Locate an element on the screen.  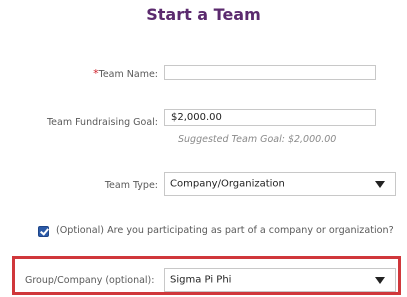
group-company-label: Group/Company (optional): is located at coordinates (90, 280).